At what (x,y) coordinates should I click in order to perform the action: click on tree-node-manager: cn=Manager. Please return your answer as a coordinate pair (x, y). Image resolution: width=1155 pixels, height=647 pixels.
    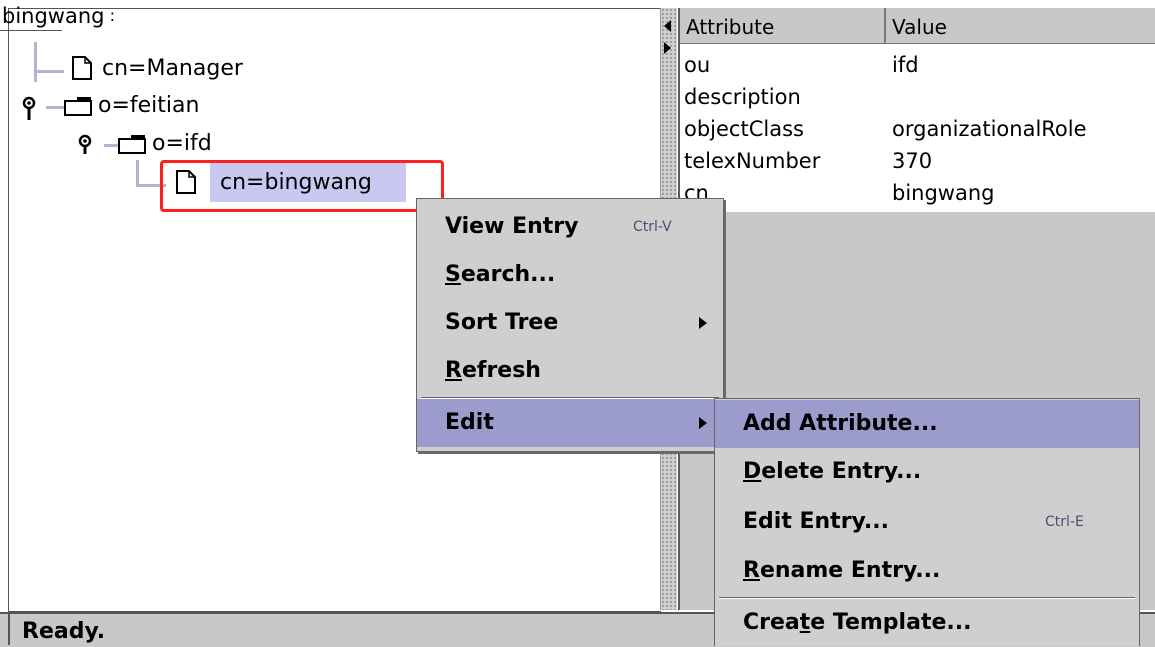
    Looking at the image, I should click on (172, 69).